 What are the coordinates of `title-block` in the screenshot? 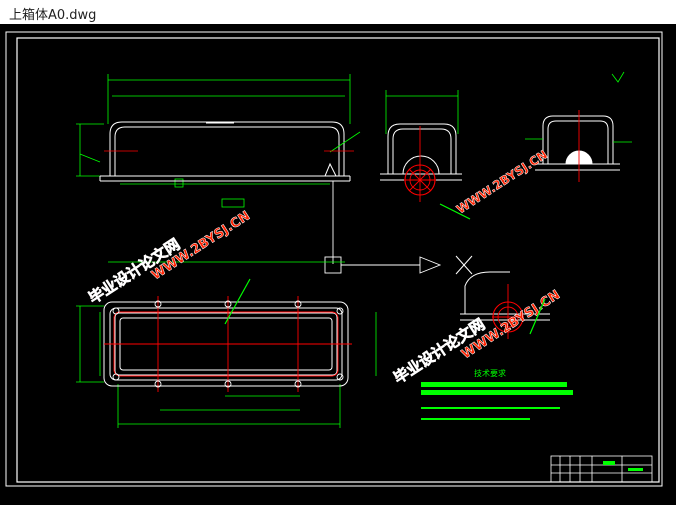 It's located at (601, 469).